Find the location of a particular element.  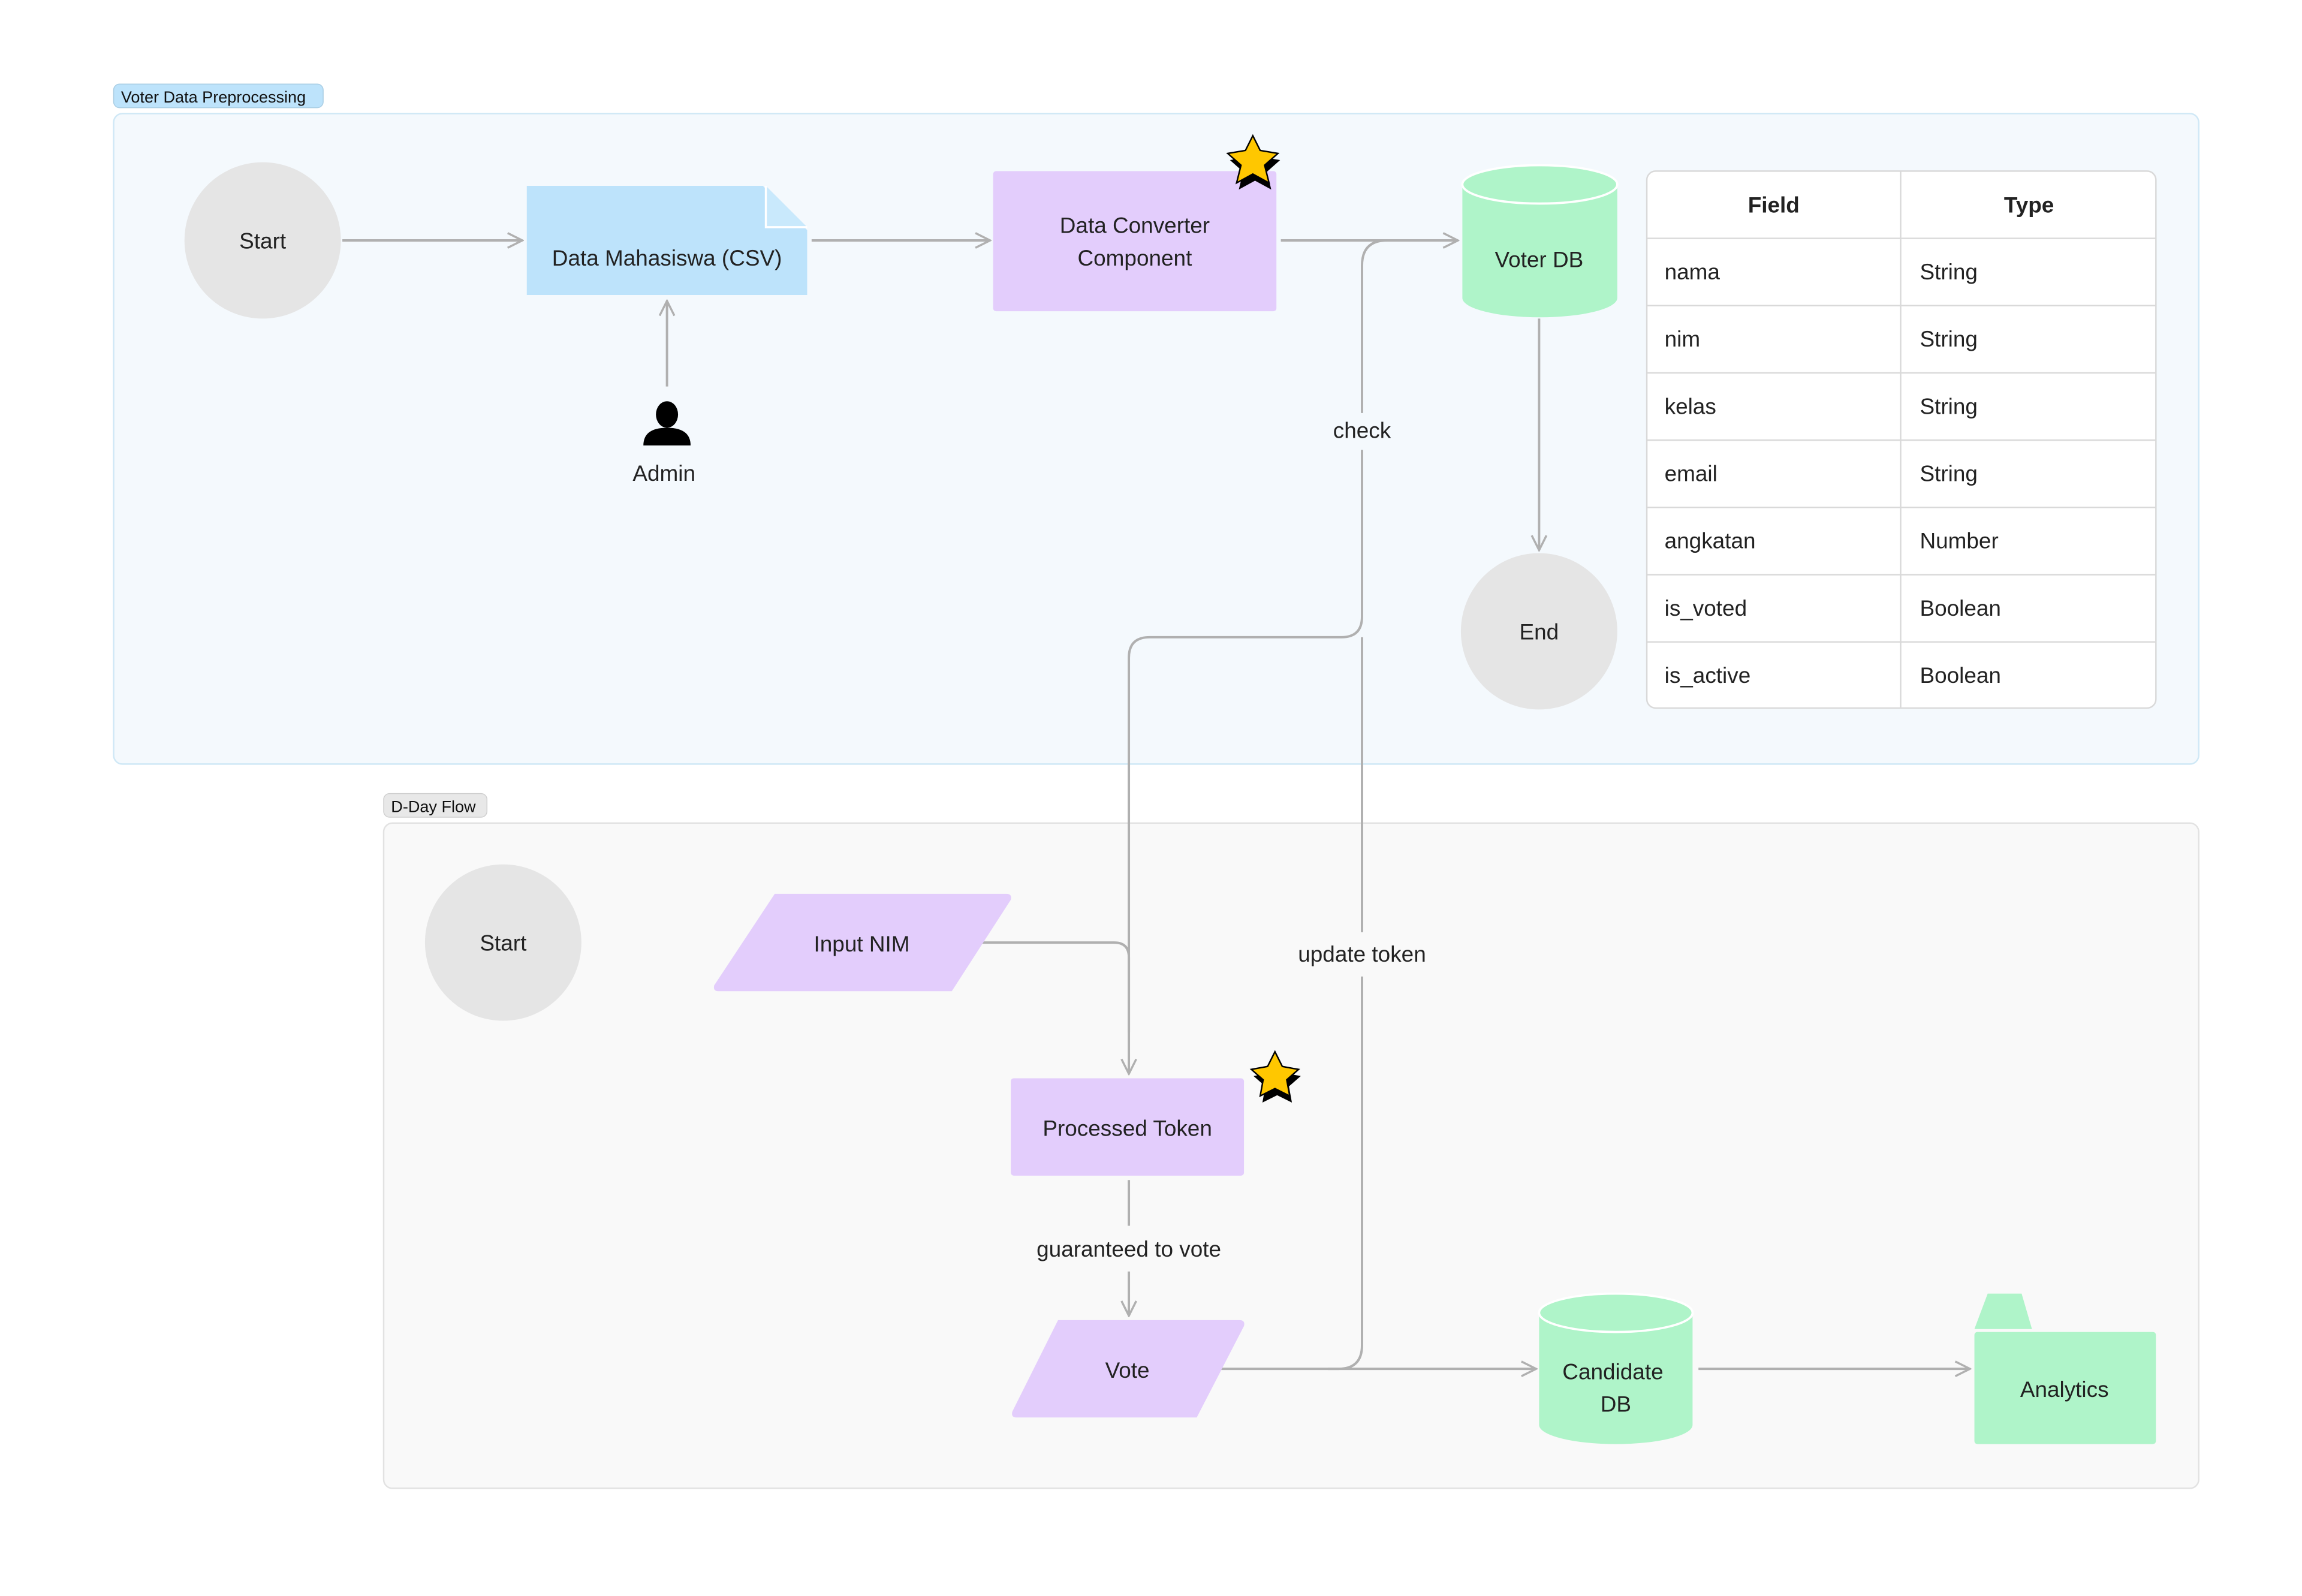

edge-label-guaranteed: guaranteed to vote is located at coordinates (1128, 1249).